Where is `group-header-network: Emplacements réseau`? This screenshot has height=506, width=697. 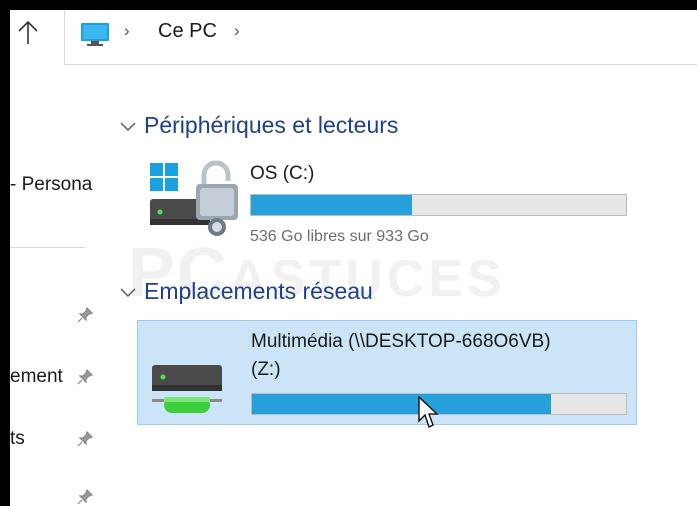
group-header-network: Emplacements réseau is located at coordinates (245, 291).